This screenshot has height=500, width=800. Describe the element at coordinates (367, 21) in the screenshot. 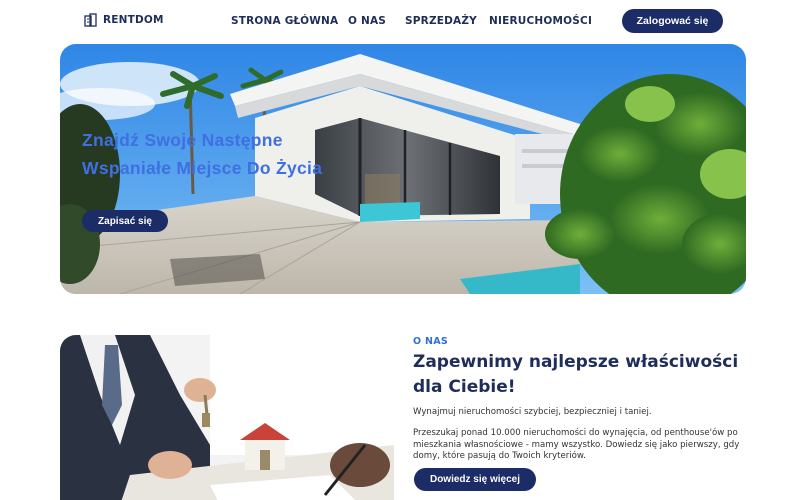

I see `nav-link-about: O NAS` at that location.